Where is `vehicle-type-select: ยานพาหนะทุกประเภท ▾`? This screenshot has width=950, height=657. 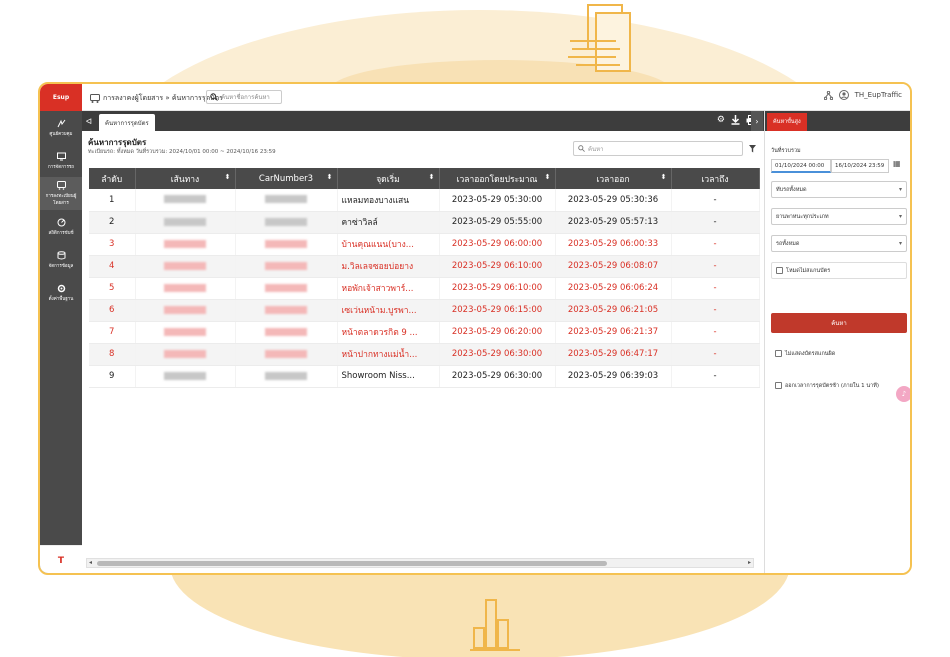
vehicle-type-select: ยานพาหนะทุกประเภท ▾ is located at coordinates (839, 216).